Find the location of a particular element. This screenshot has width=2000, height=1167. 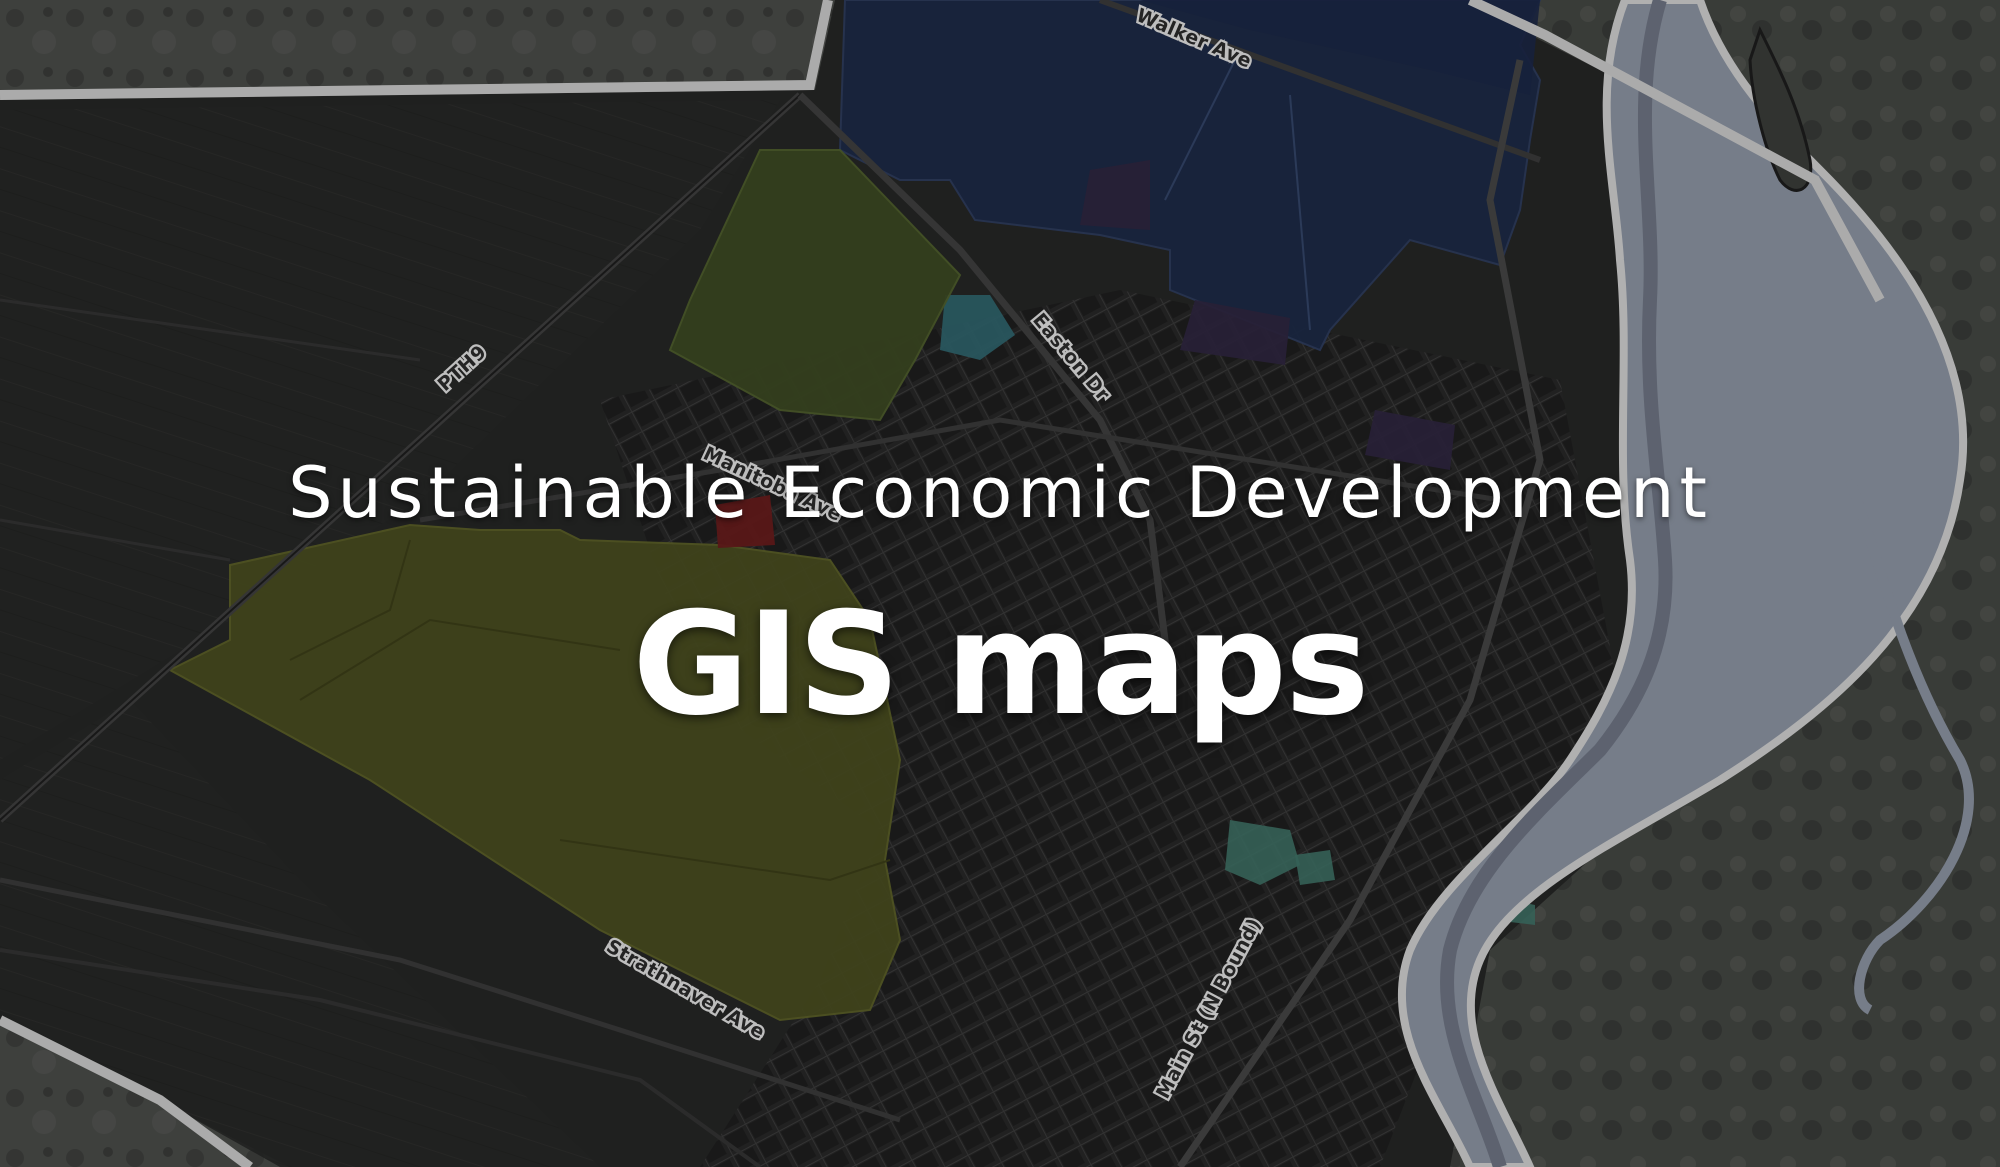

hero-subtitle: Sustainable Economic Development is located at coordinates (1000, 493).